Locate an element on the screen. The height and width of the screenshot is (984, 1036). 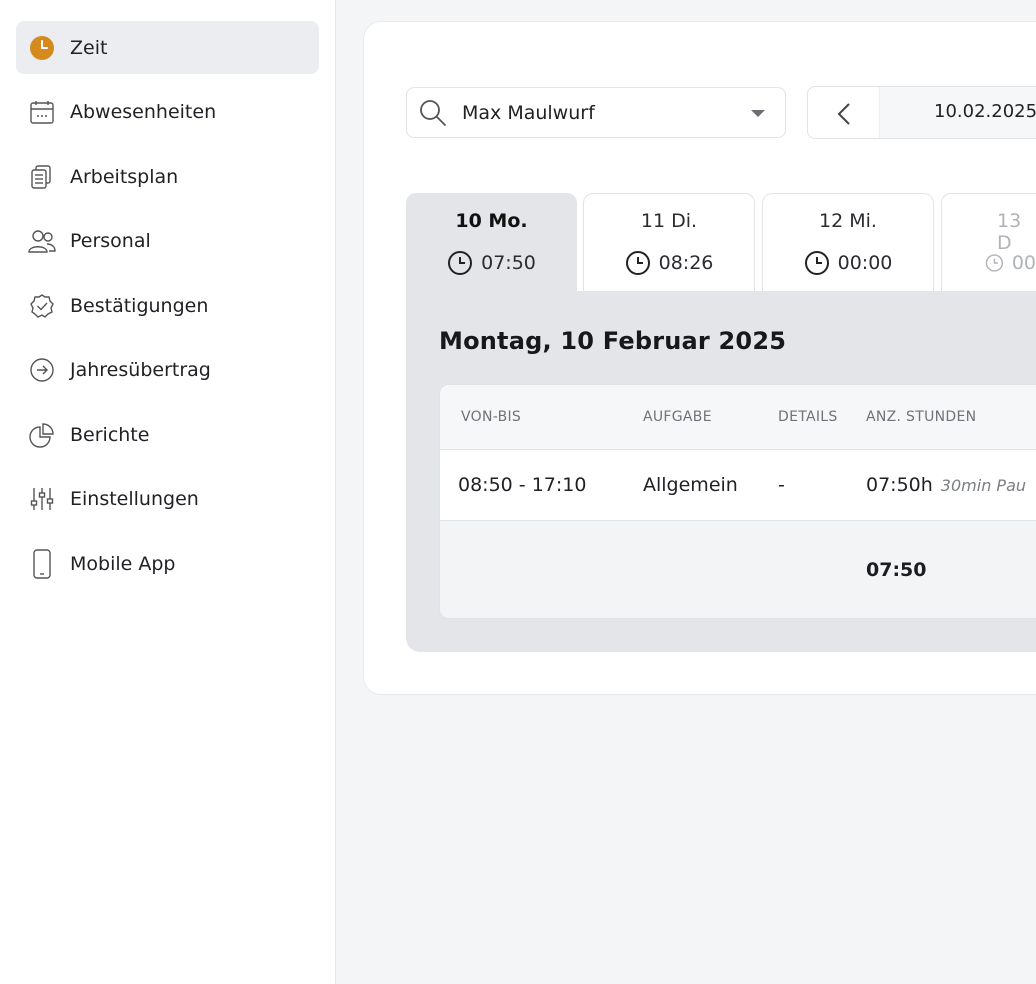
employee-select: Max Maulwurf is located at coordinates (596, 112).